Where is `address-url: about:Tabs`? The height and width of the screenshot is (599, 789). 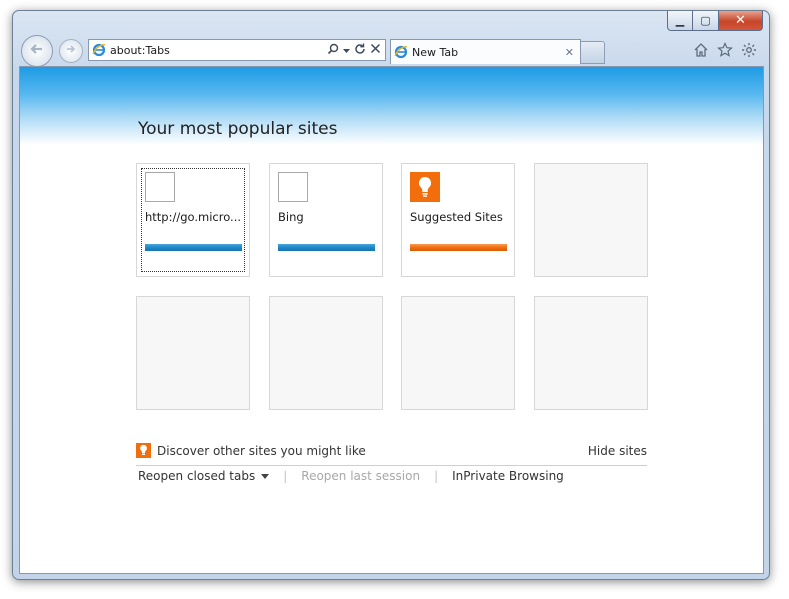
address-url: about:Tabs is located at coordinates (218, 50).